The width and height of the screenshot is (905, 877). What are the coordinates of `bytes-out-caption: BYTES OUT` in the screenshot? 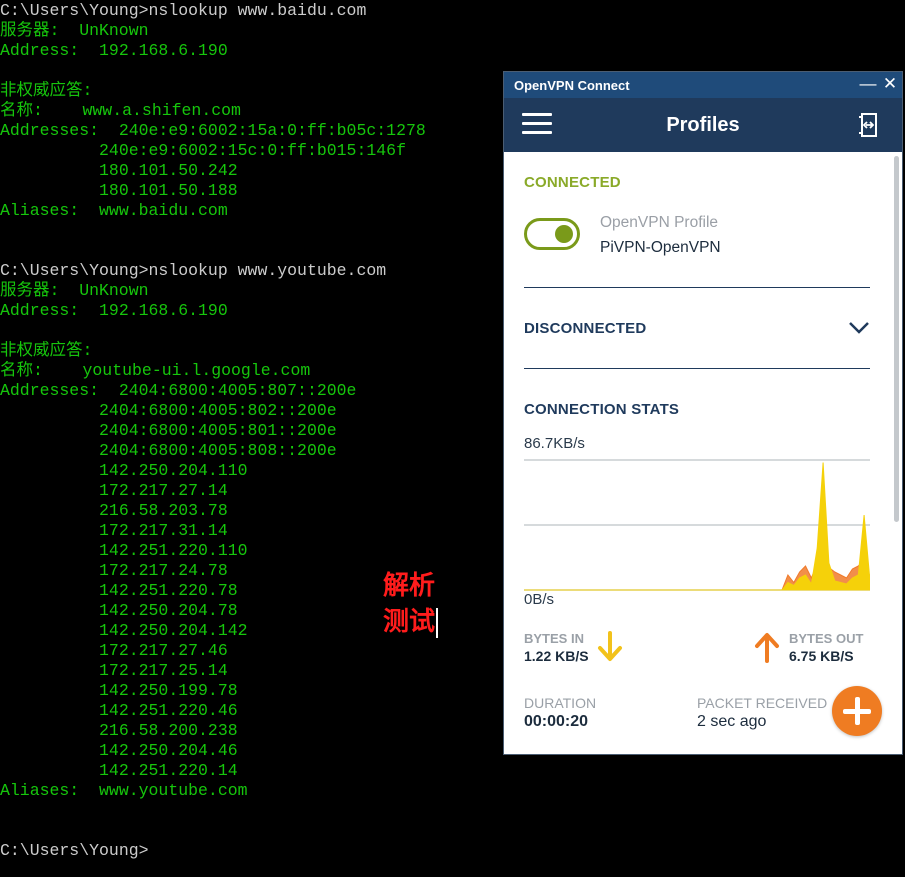 It's located at (826, 638).